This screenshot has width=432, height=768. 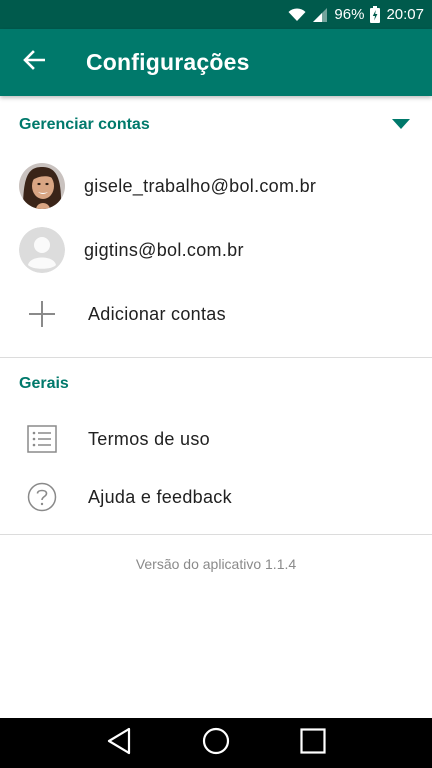 What do you see at coordinates (401, 125) in the screenshot?
I see `triangle-down-icon` at bounding box center [401, 125].